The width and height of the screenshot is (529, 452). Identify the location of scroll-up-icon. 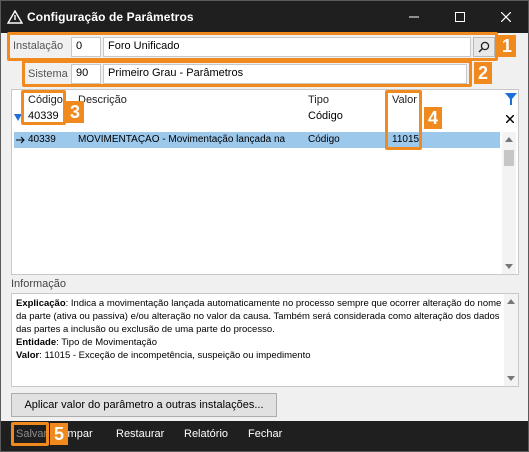
(509, 139).